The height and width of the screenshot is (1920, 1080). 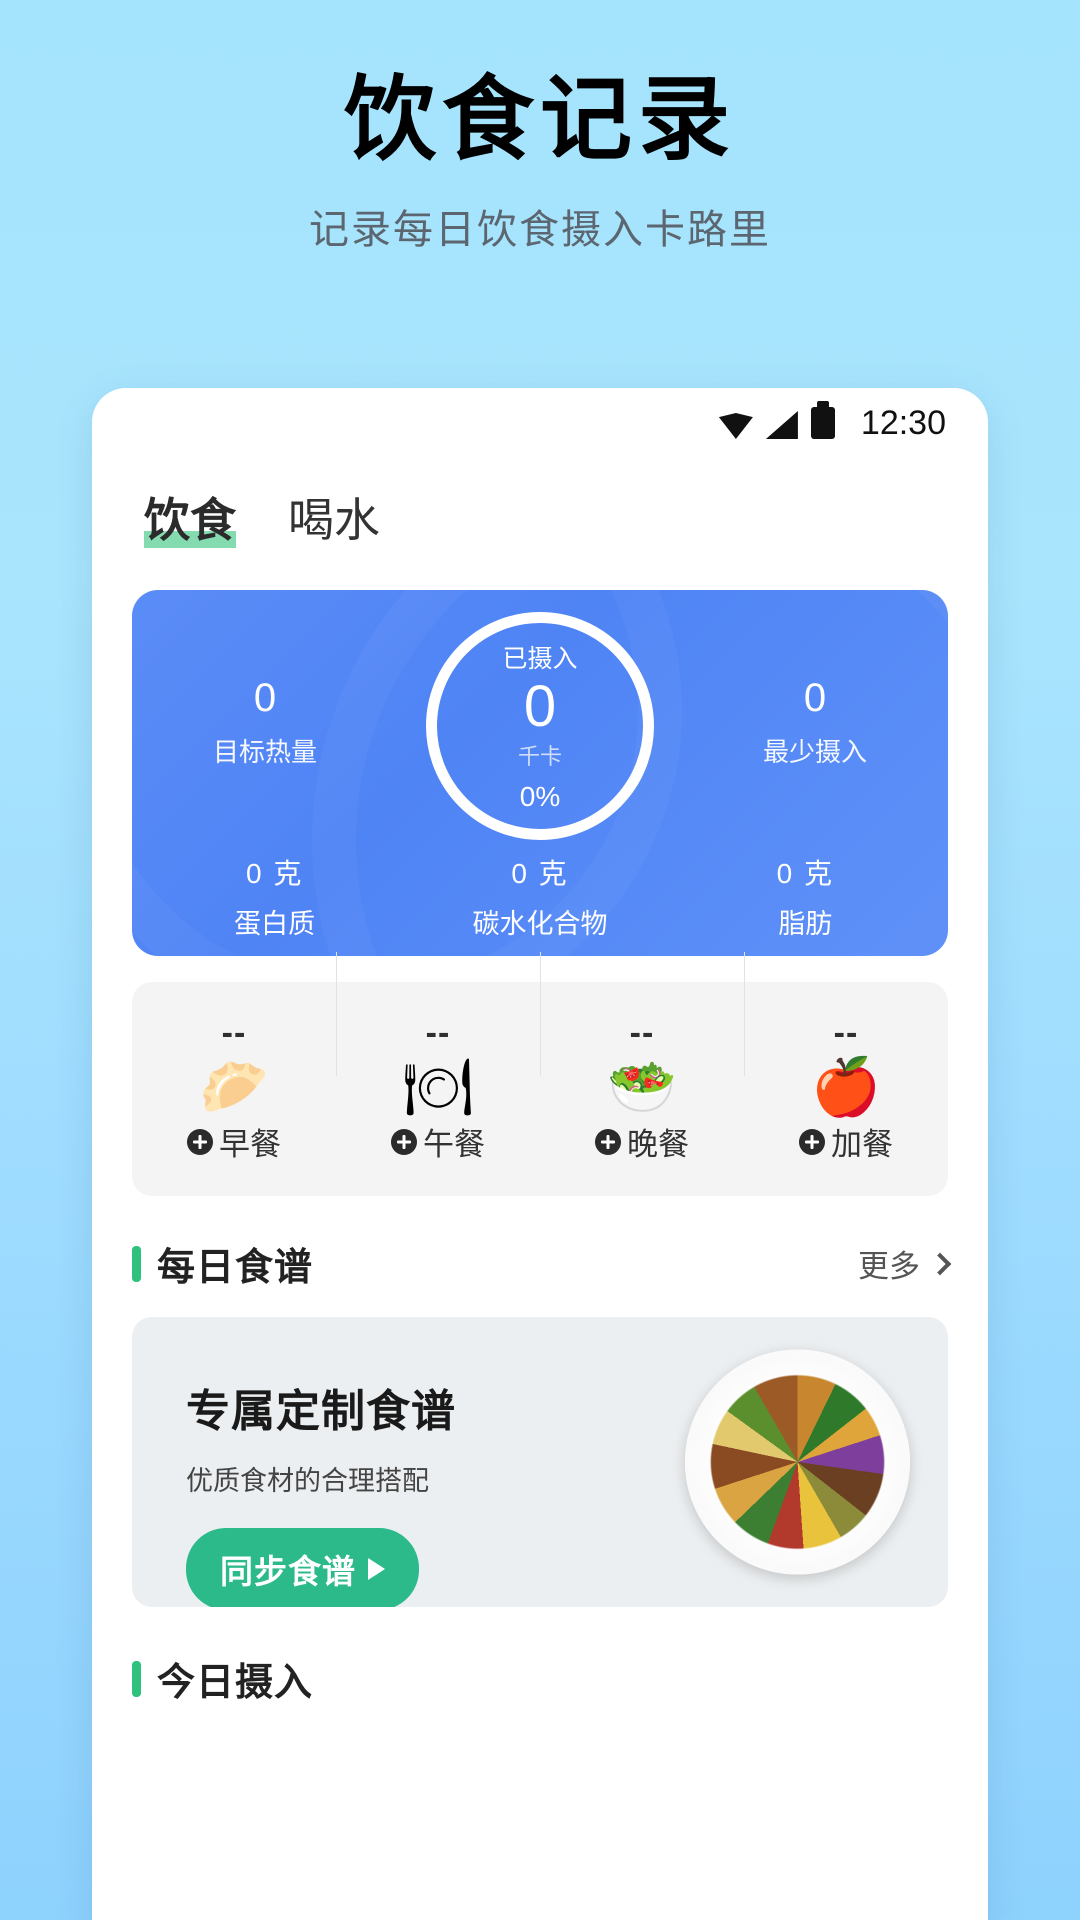 What do you see at coordinates (234, 1033) in the screenshot?
I see `meal-breakfast-amount: --` at bounding box center [234, 1033].